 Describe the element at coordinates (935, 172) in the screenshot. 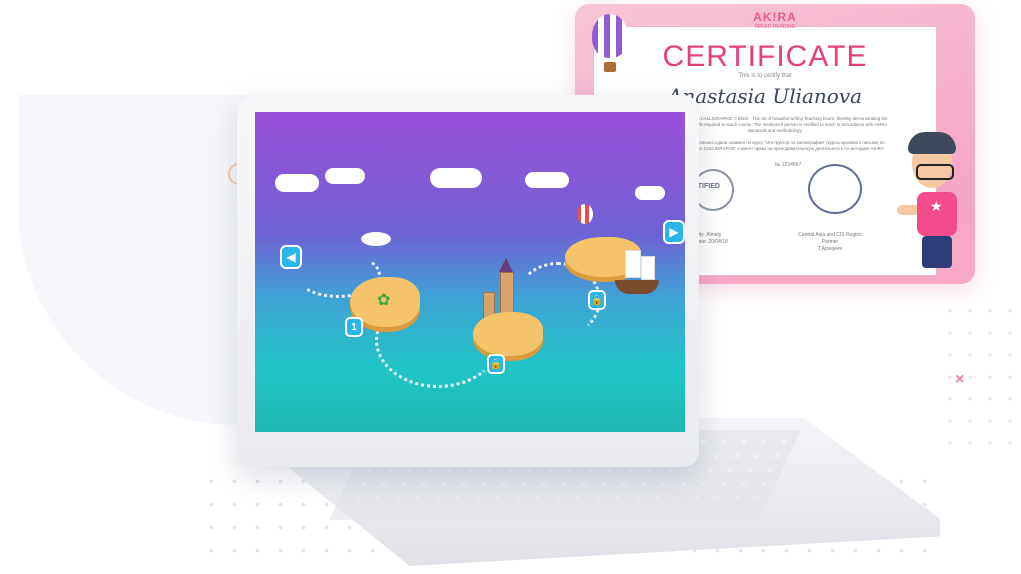

I see `glasses-icon` at that location.